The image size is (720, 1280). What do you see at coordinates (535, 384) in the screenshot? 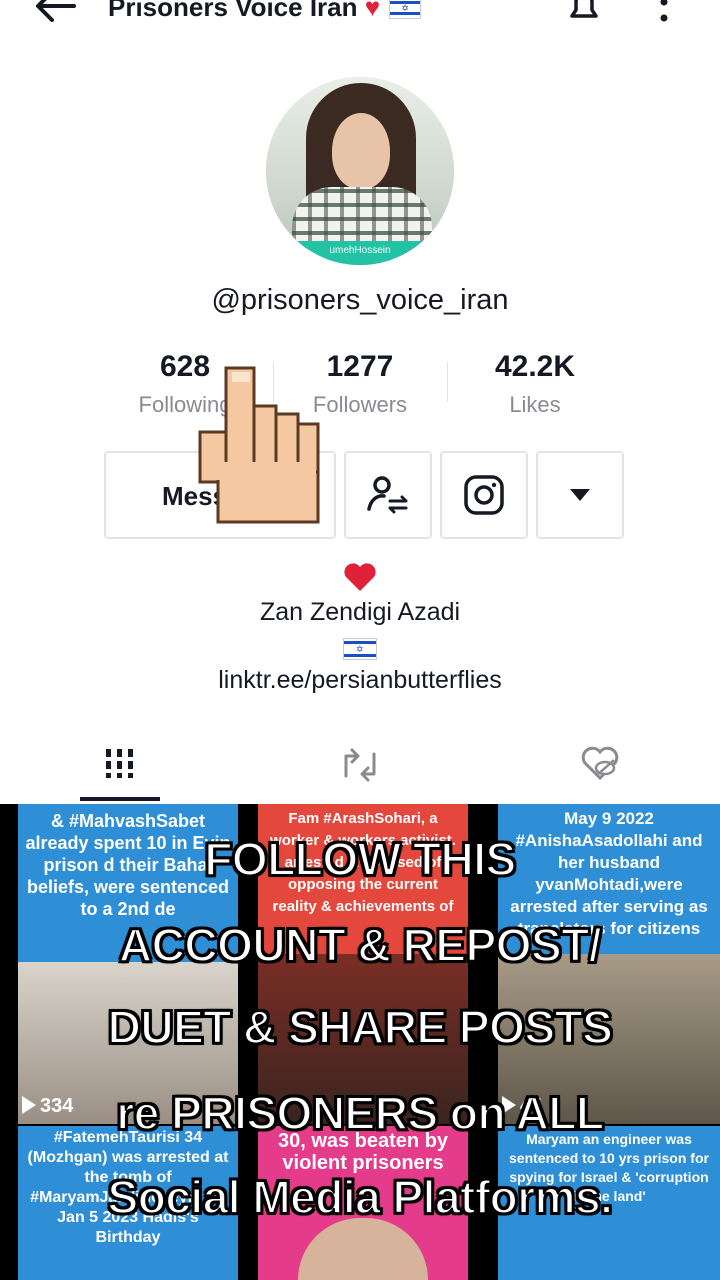
I see `stat-likes: 42.2K Likes` at bounding box center [535, 384].